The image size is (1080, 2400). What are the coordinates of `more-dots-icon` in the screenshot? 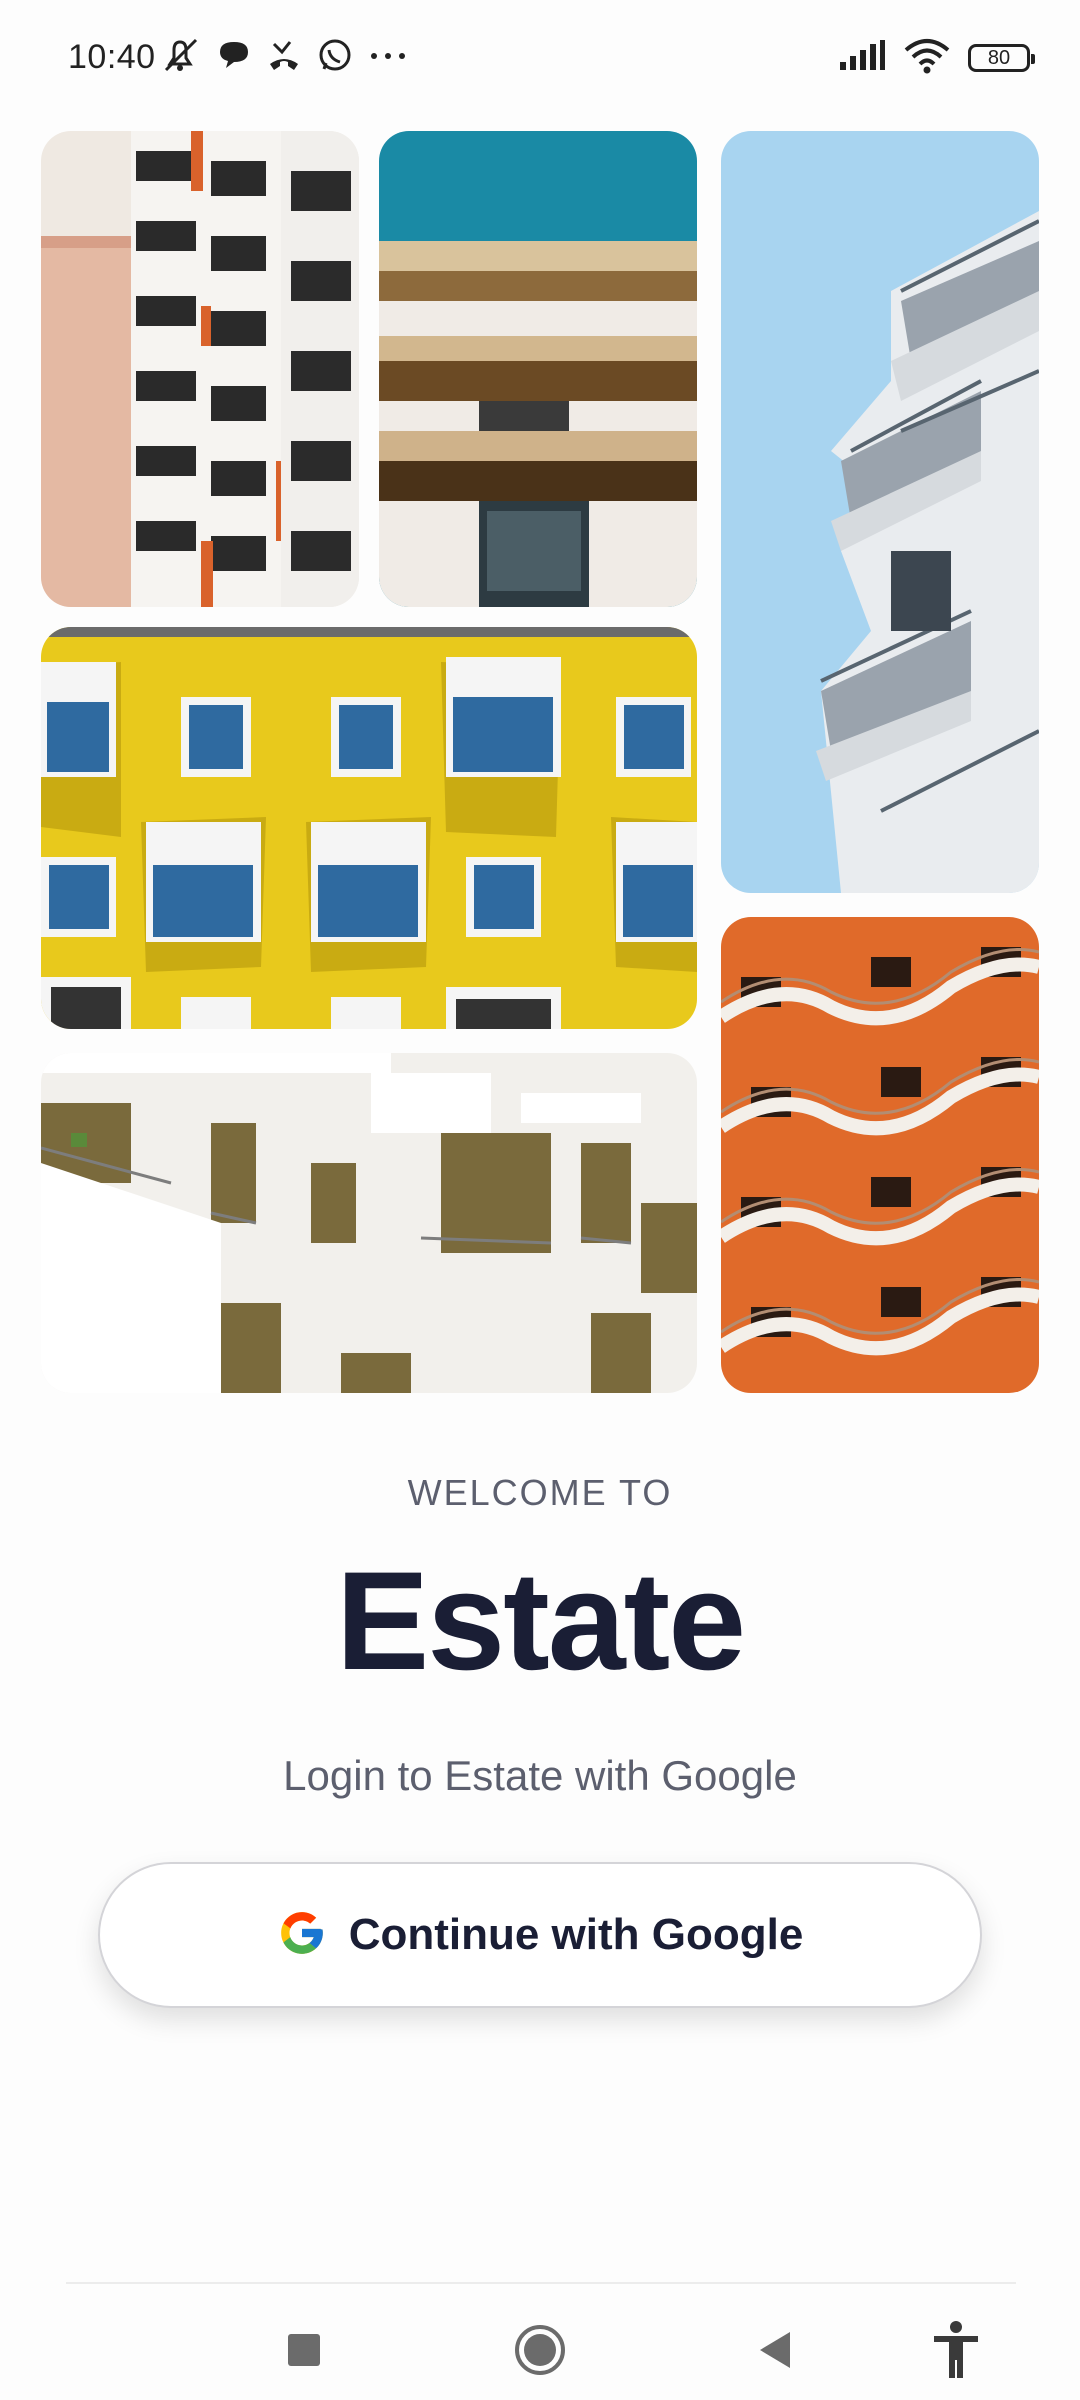 It's located at (388, 58).